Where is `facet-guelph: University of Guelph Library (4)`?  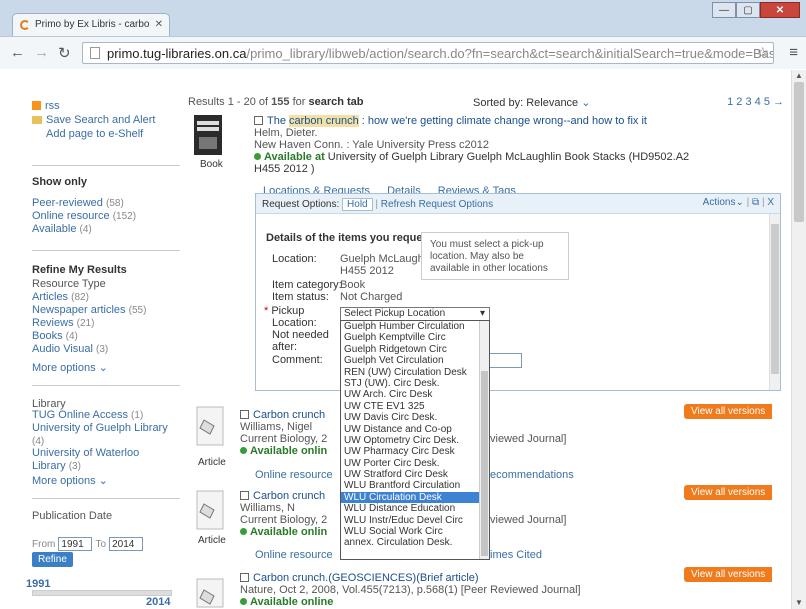
facet-guelph: University of Guelph Library (4) is located at coordinates (102, 434).